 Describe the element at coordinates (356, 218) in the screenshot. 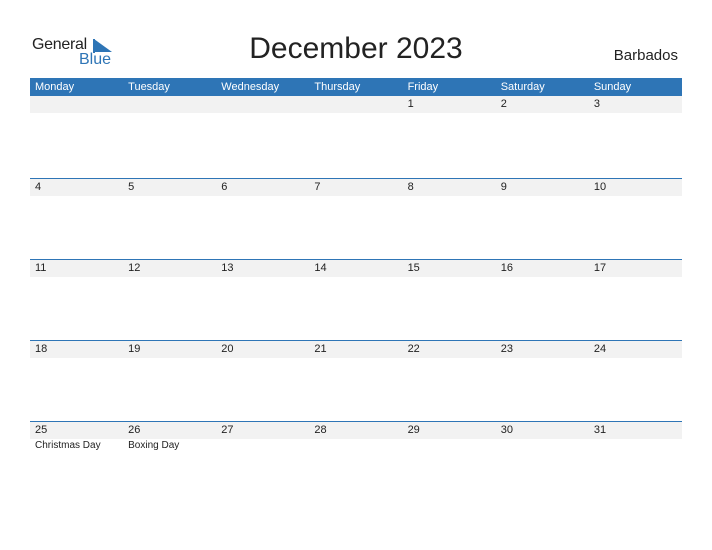

I see `week-row: 4 5 6 7 8 9 10` at that location.